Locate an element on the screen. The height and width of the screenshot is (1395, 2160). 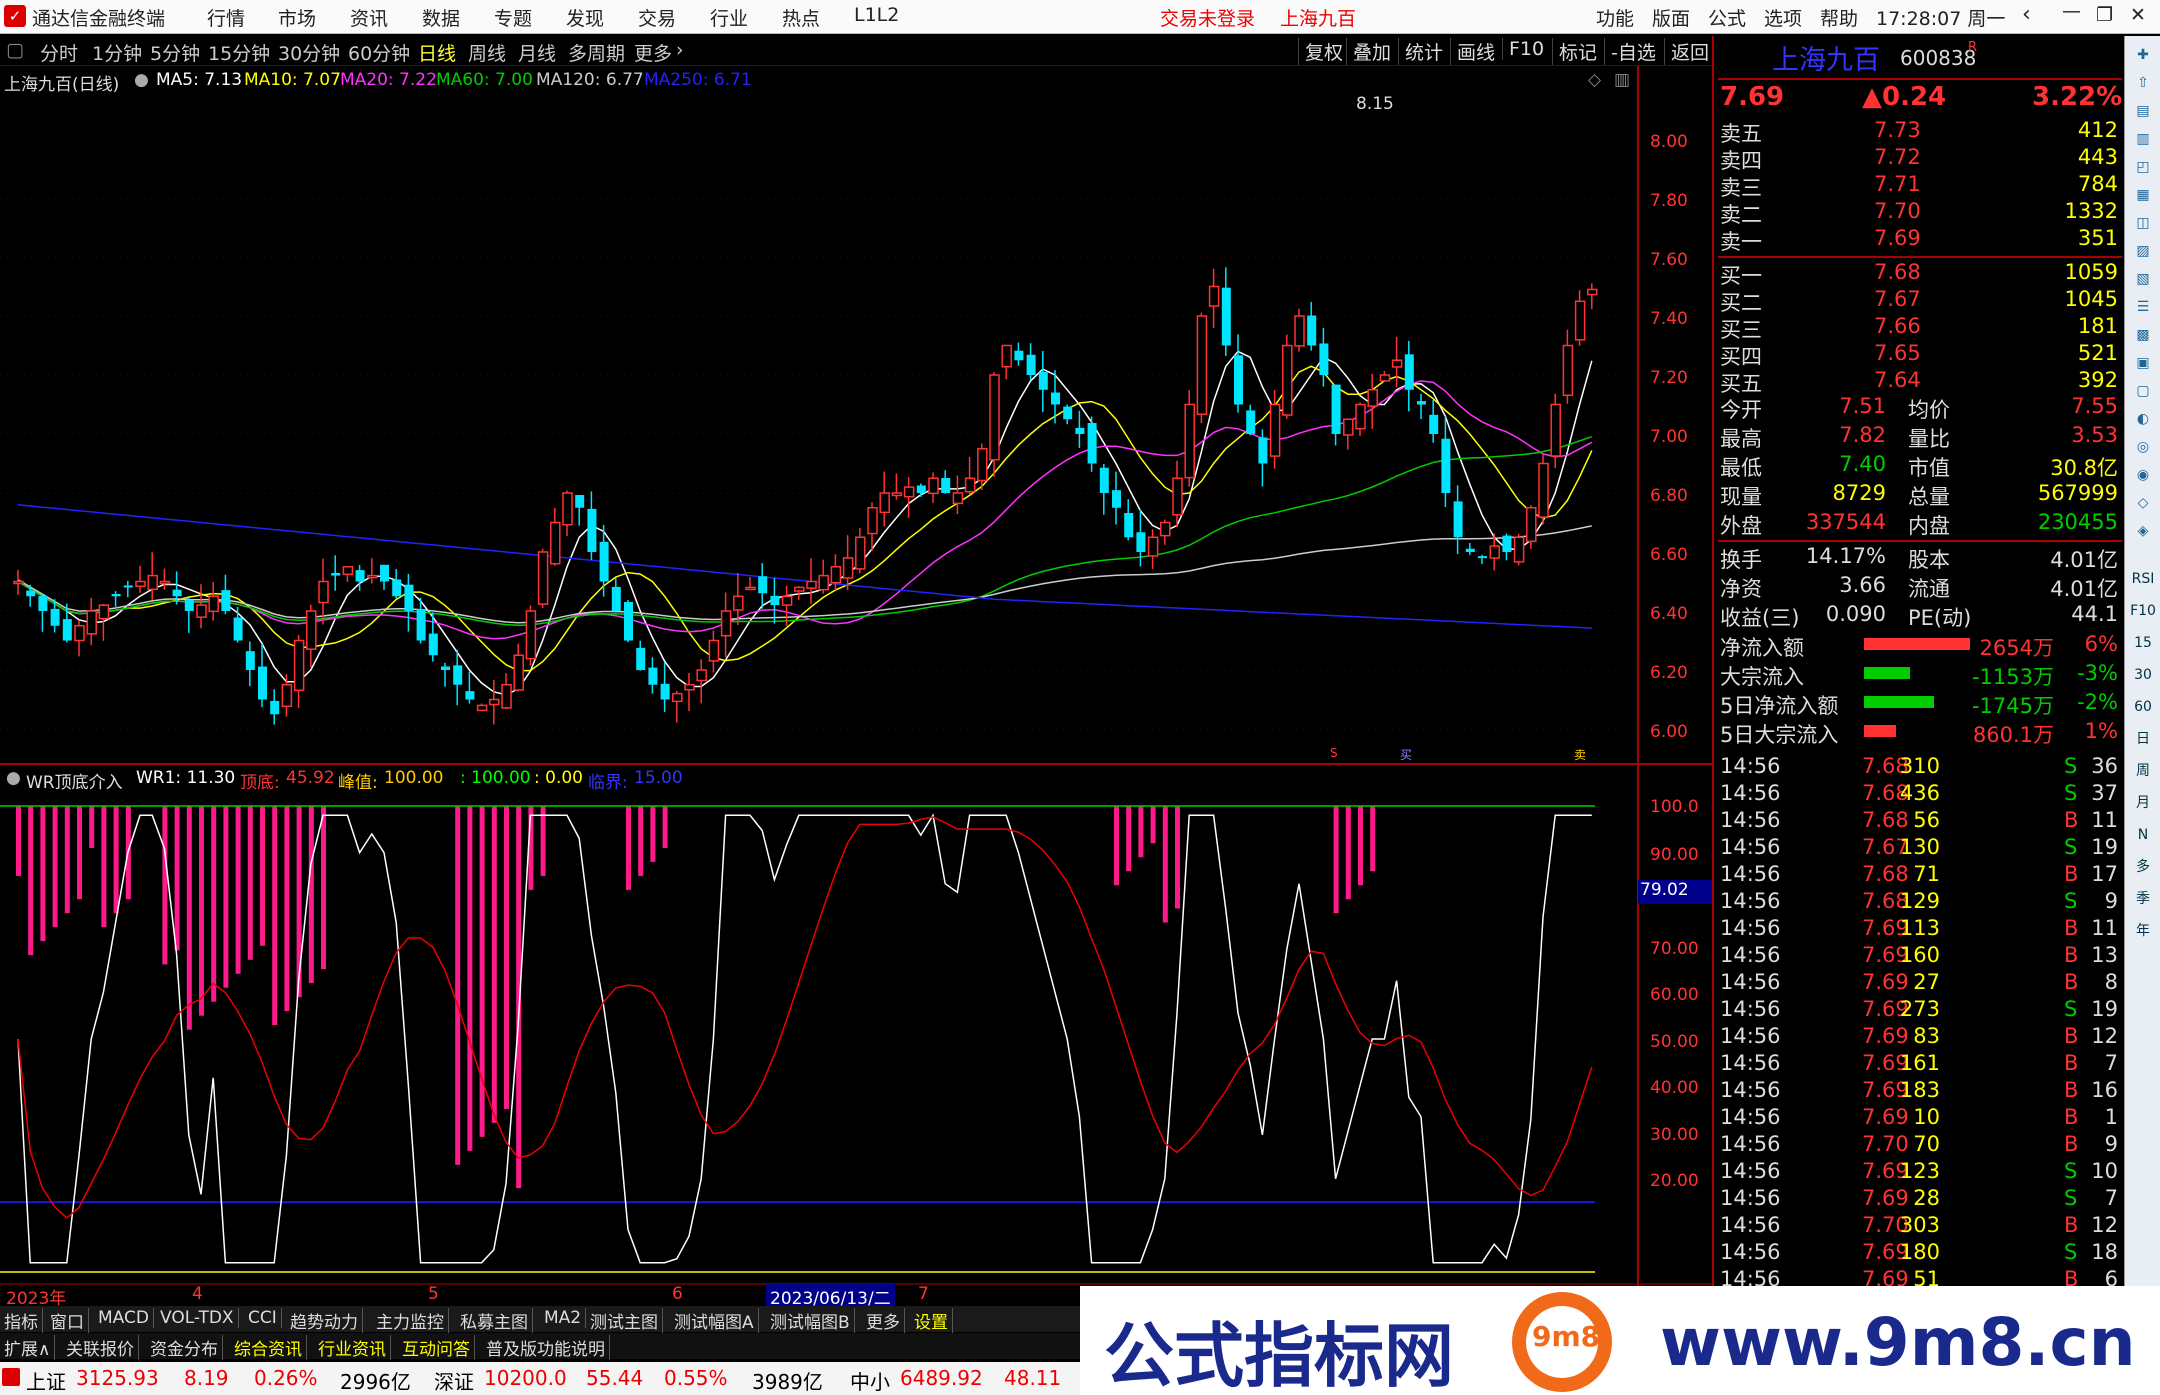
period-weekly: 周线 is located at coordinates (487, 52).